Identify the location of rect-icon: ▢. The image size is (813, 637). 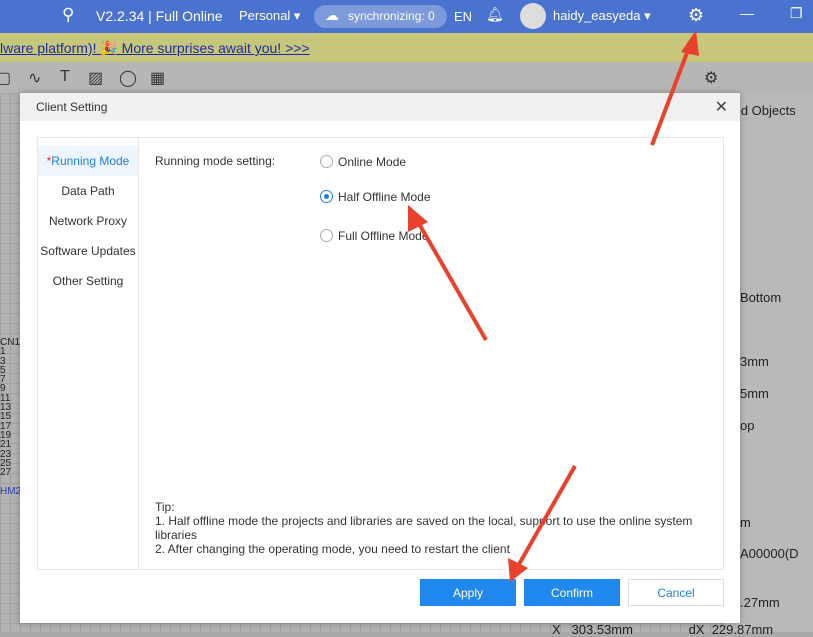
(5, 78).